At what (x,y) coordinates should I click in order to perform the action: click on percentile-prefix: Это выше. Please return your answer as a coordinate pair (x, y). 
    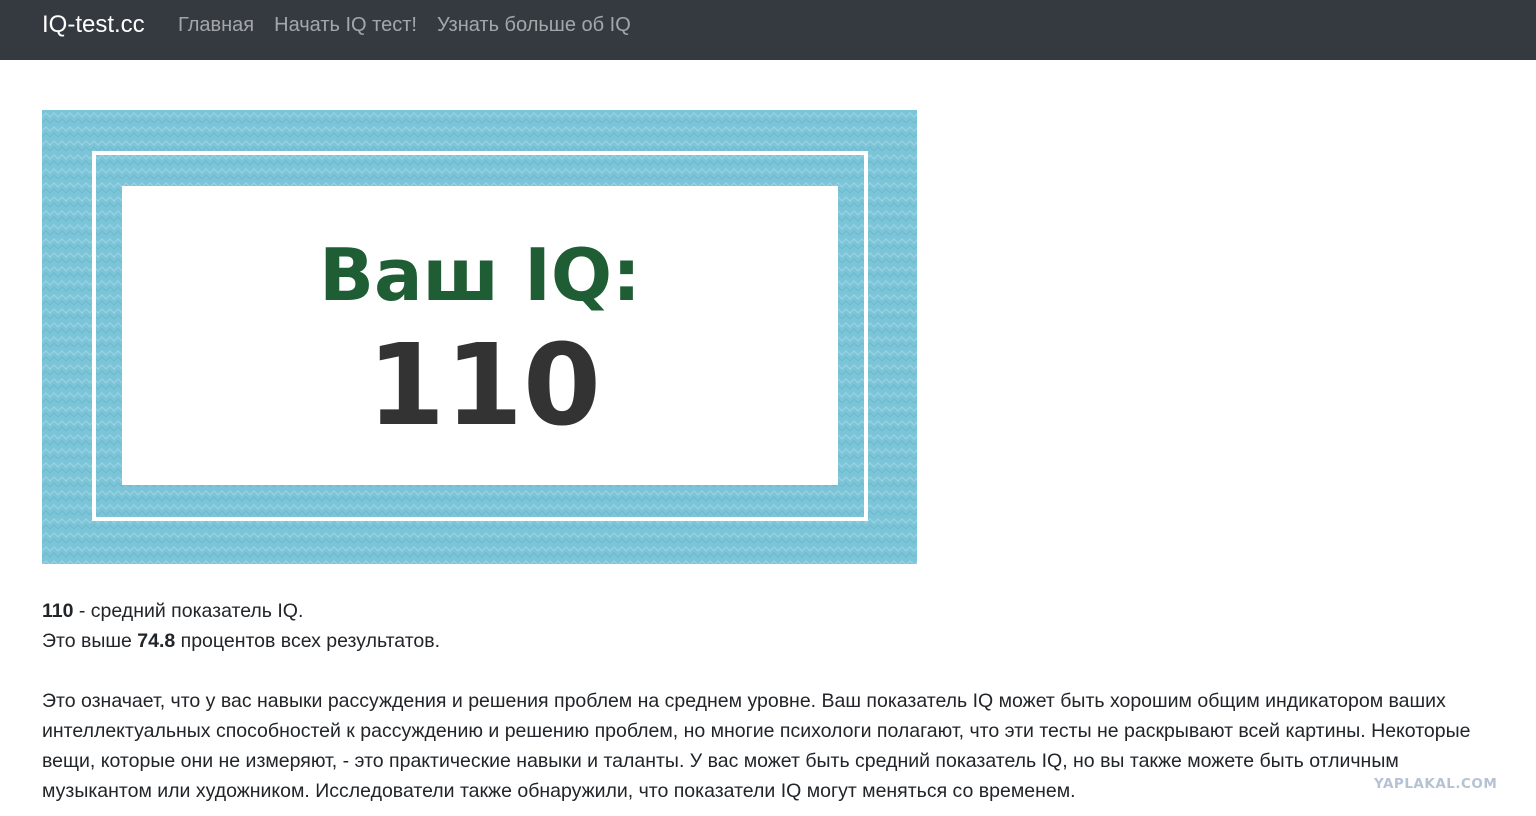
    Looking at the image, I should click on (90, 641).